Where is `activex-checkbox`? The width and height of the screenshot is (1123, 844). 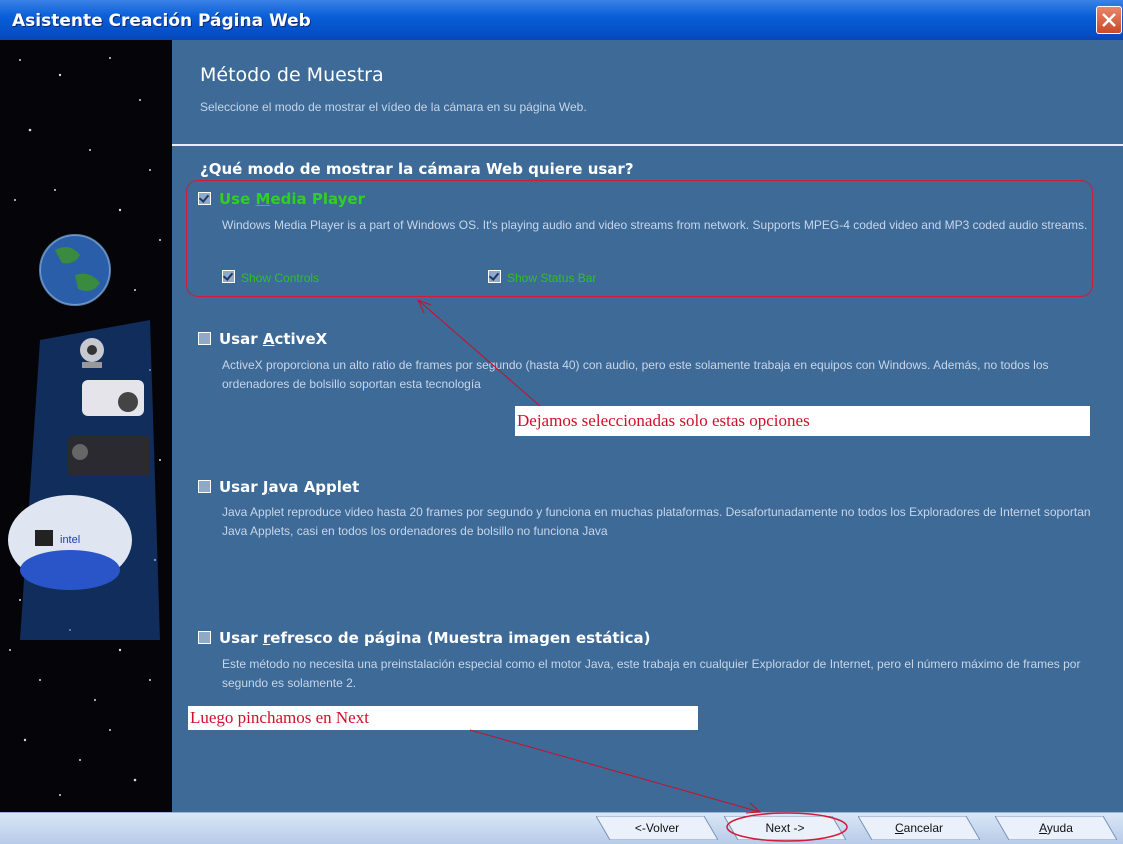
activex-checkbox is located at coordinates (204, 338).